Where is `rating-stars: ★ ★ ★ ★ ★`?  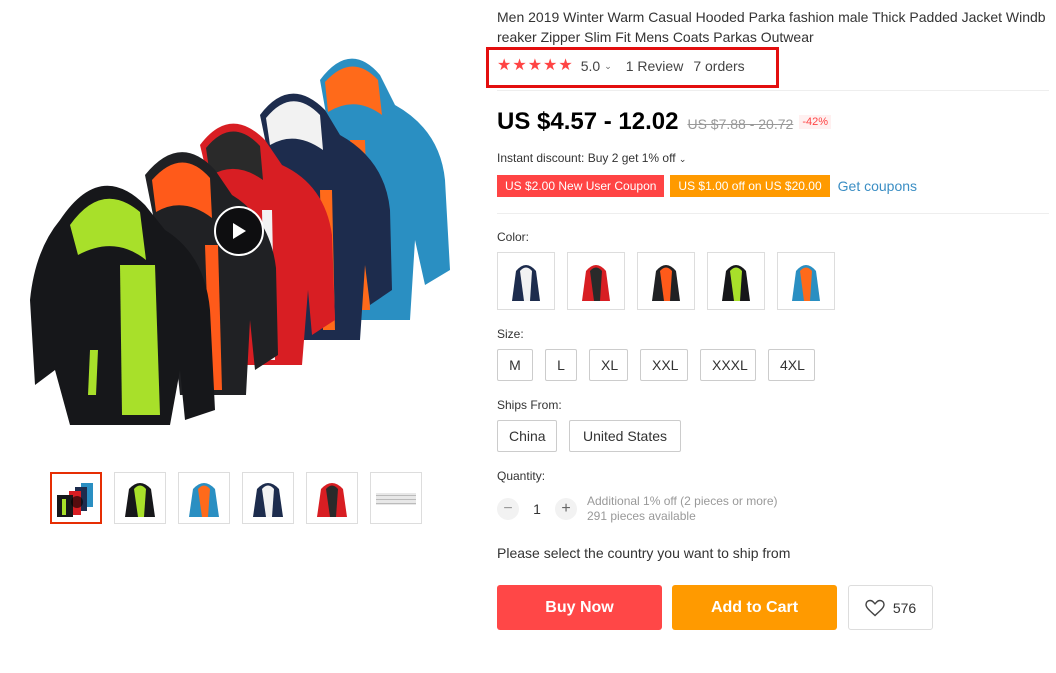
rating-stars: ★ ★ ★ ★ ★ is located at coordinates (535, 66).